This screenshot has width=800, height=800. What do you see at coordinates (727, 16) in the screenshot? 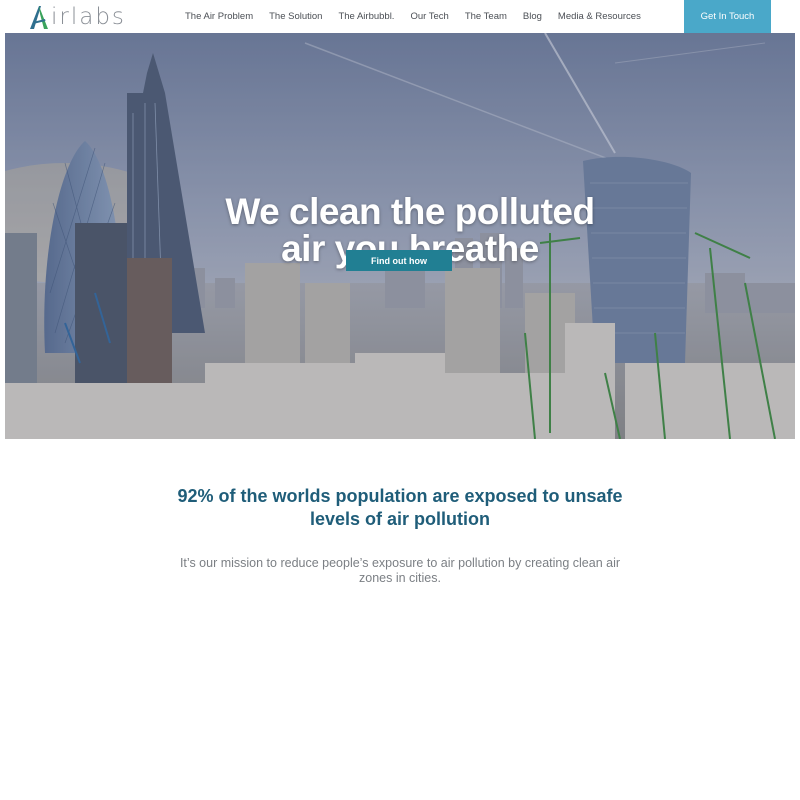
I see `get-in-touch-button: Get In Touch` at bounding box center [727, 16].